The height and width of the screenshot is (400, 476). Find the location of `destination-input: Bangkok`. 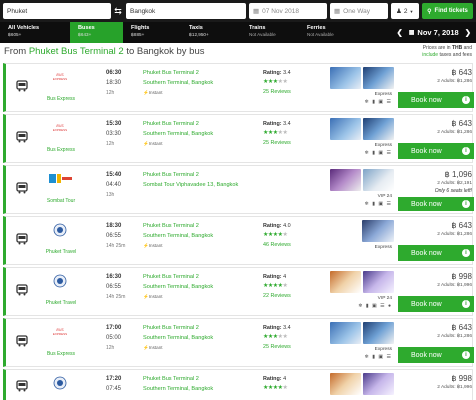

destination-input: Bangkok is located at coordinates (186, 11).